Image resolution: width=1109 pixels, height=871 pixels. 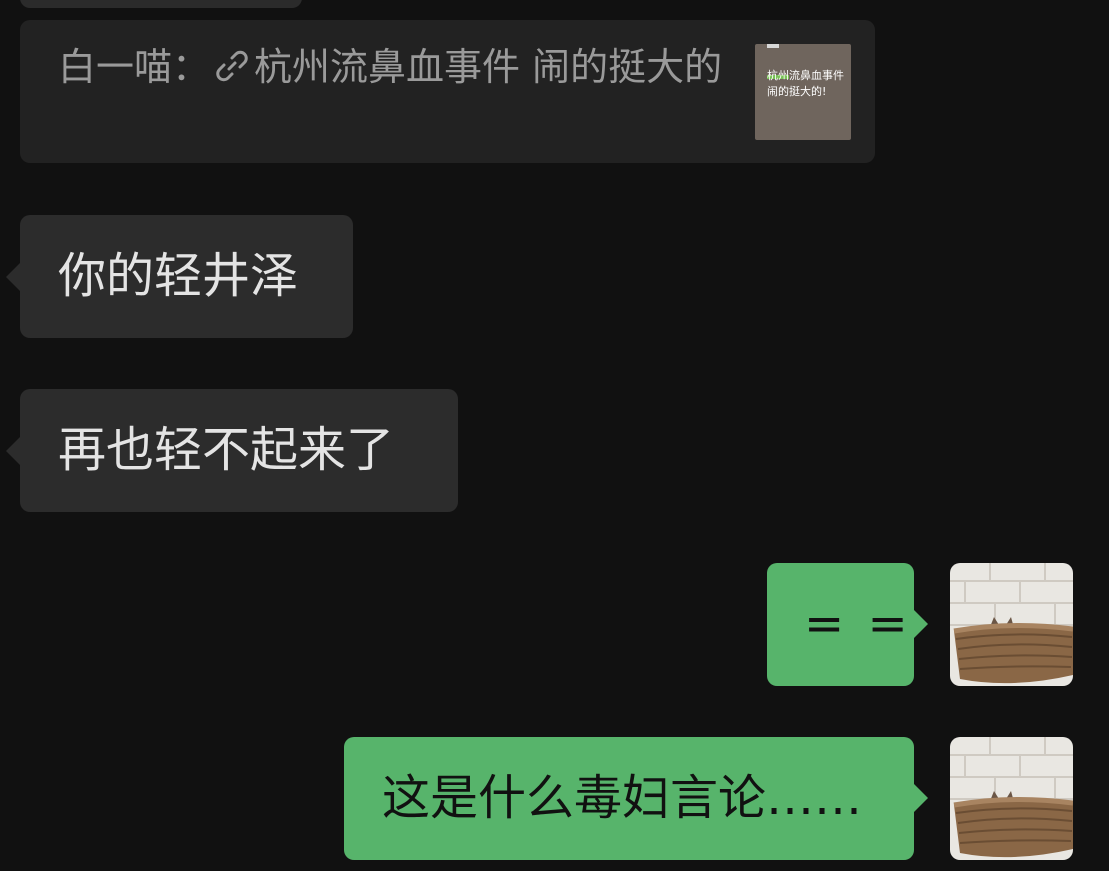 What do you see at coordinates (232, 66) in the screenshot?
I see `link-icon` at bounding box center [232, 66].